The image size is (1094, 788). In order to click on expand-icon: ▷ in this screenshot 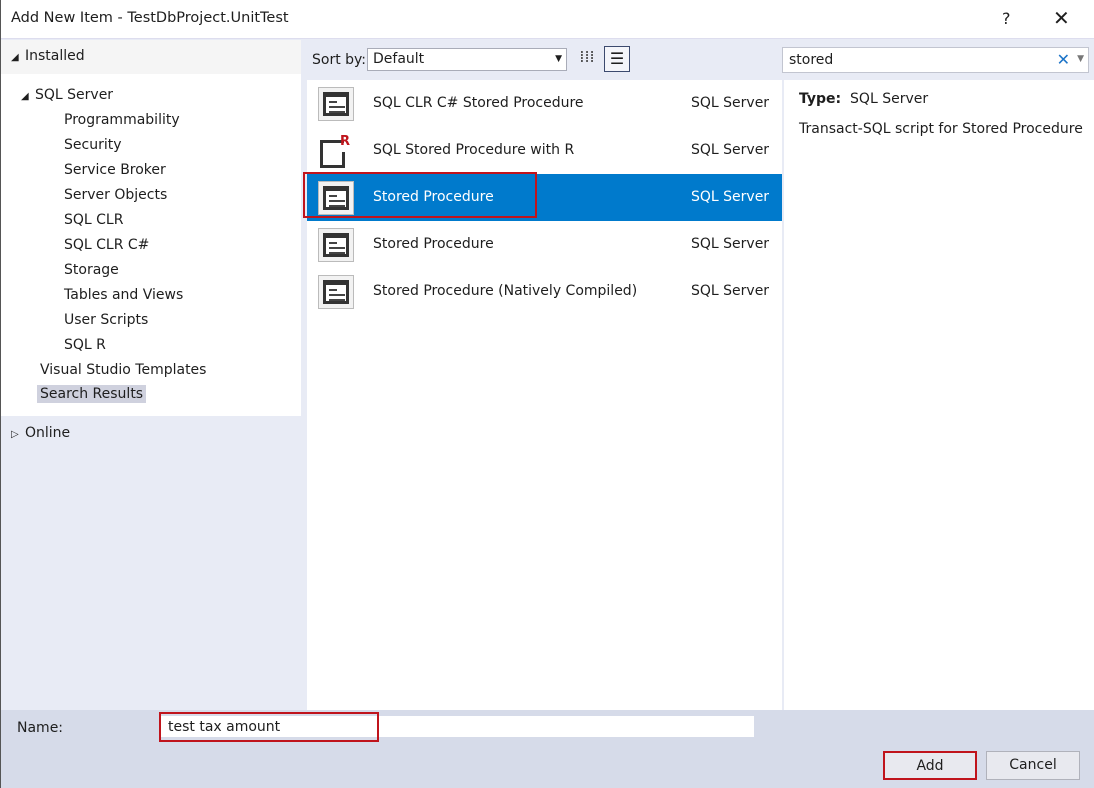, I will do `click(15, 434)`.